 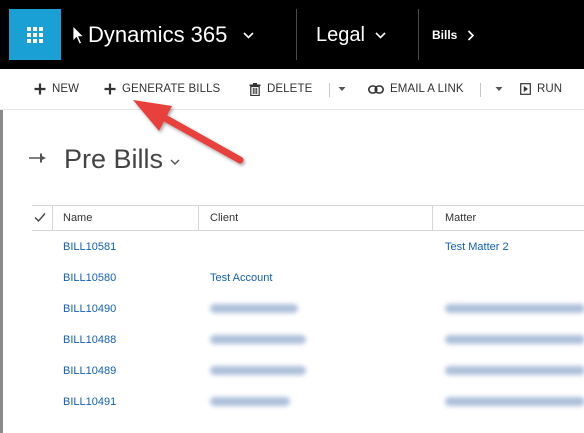 What do you see at coordinates (255, 89) in the screenshot?
I see `trash-icon` at bounding box center [255, 89].